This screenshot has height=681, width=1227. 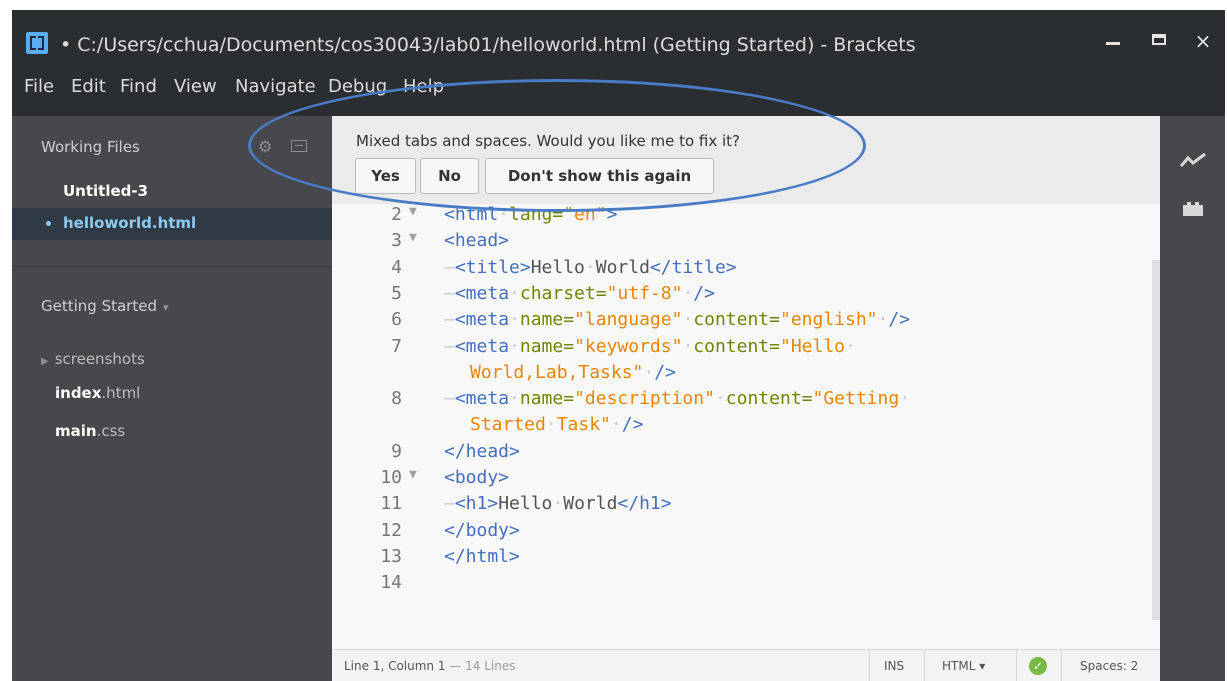 I want to click on menu-navigate: Navigate, so click(x=275, y=86).